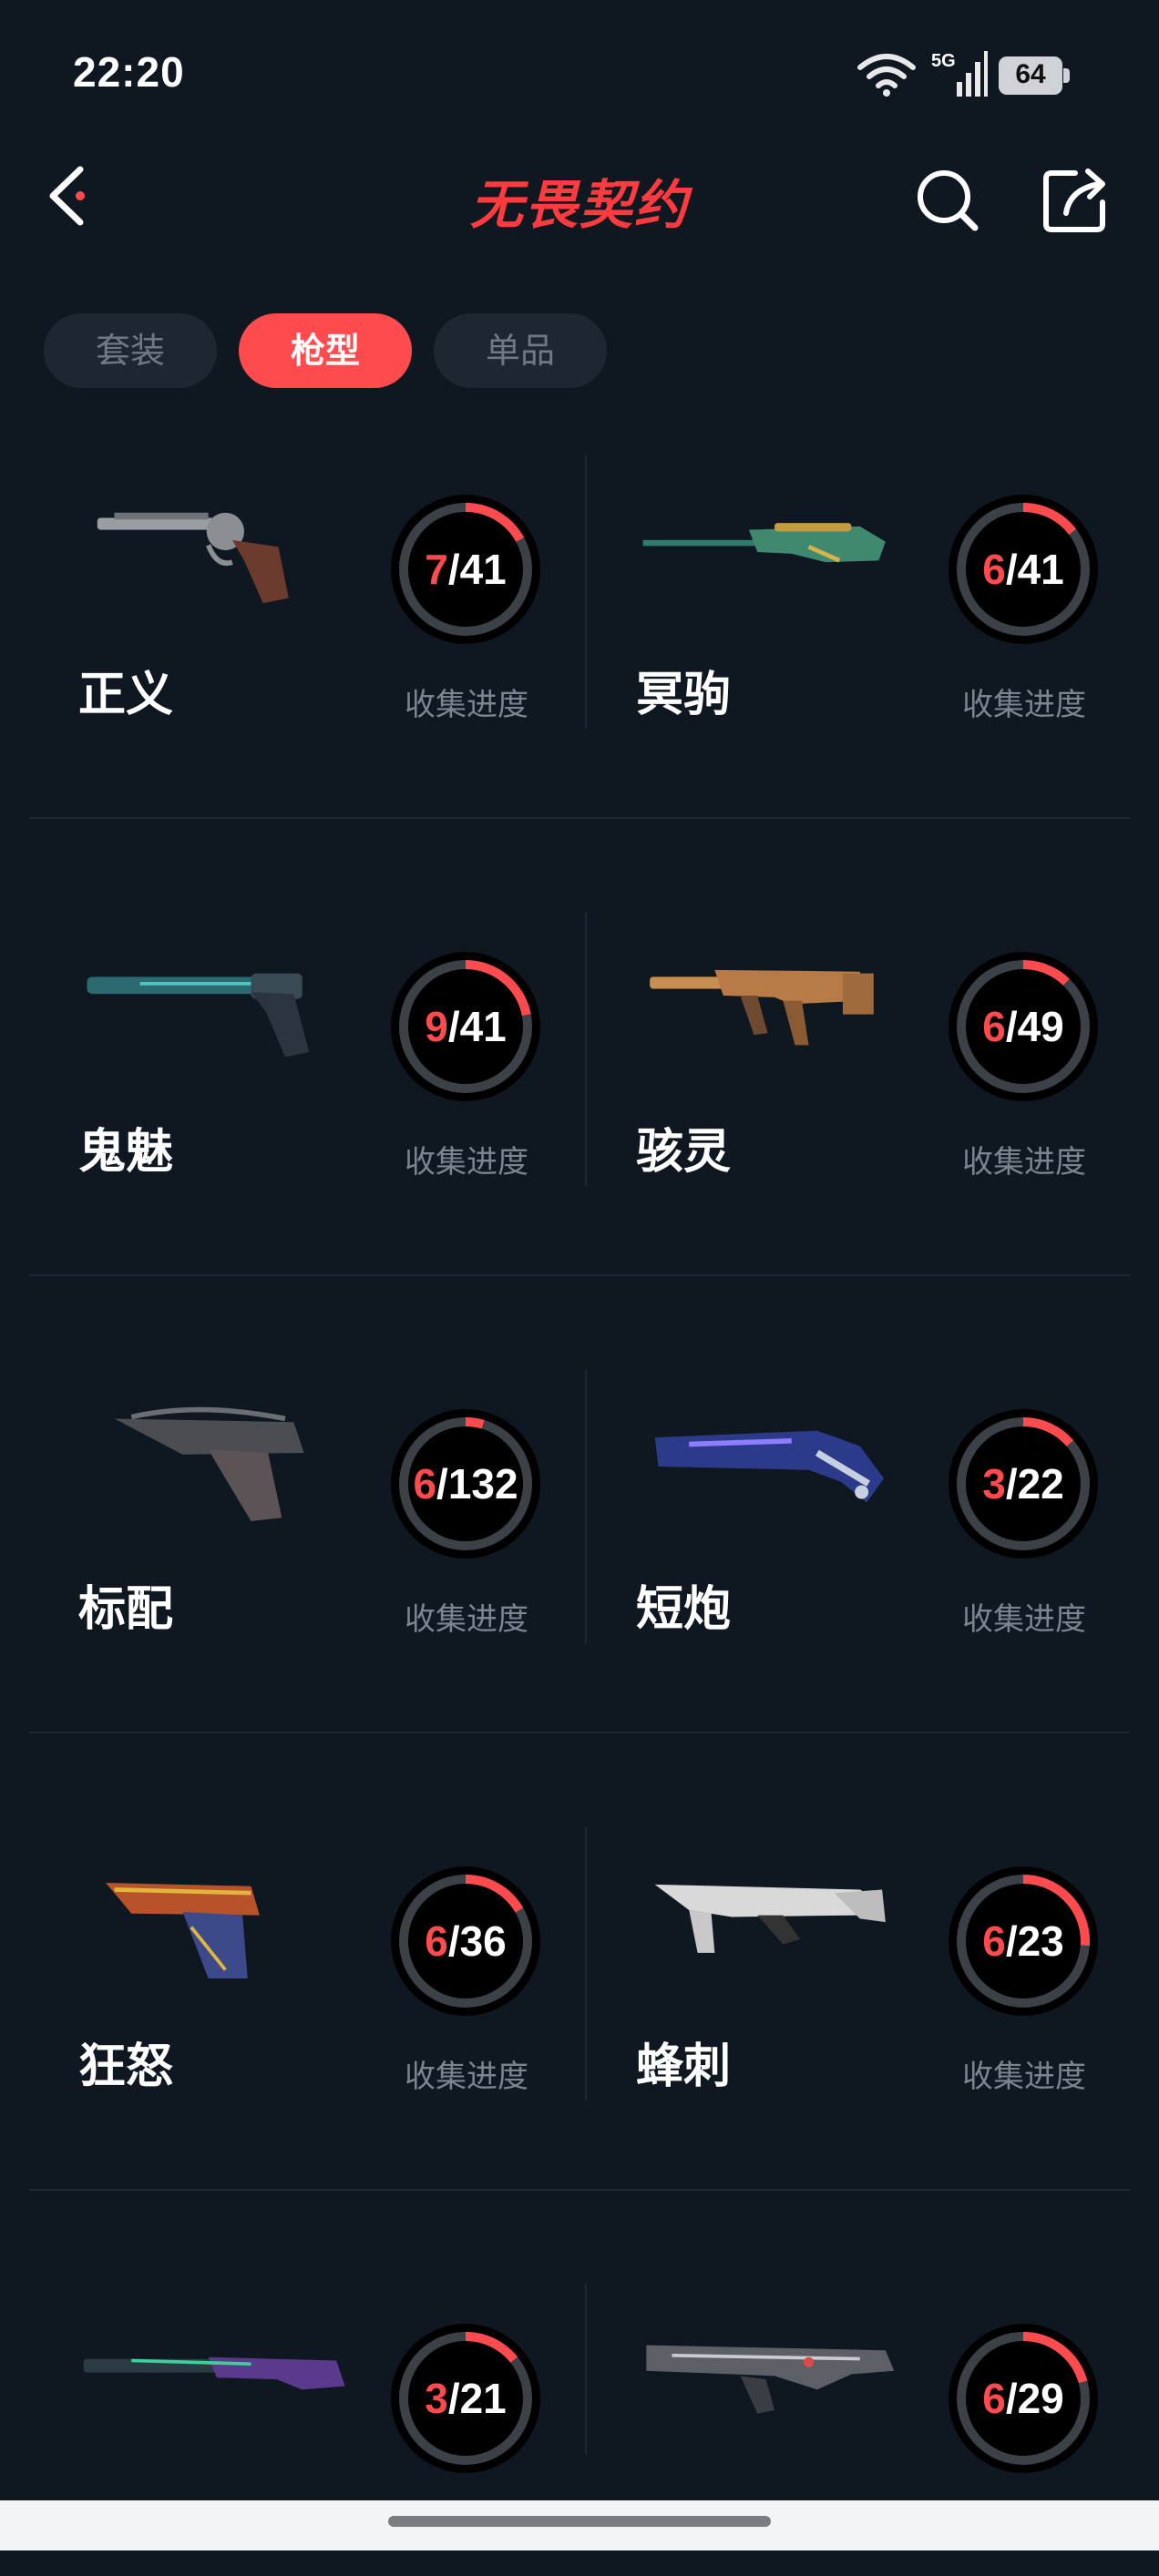  I want to click on status-bar: 22:20 5G 64, so click(579, 73).